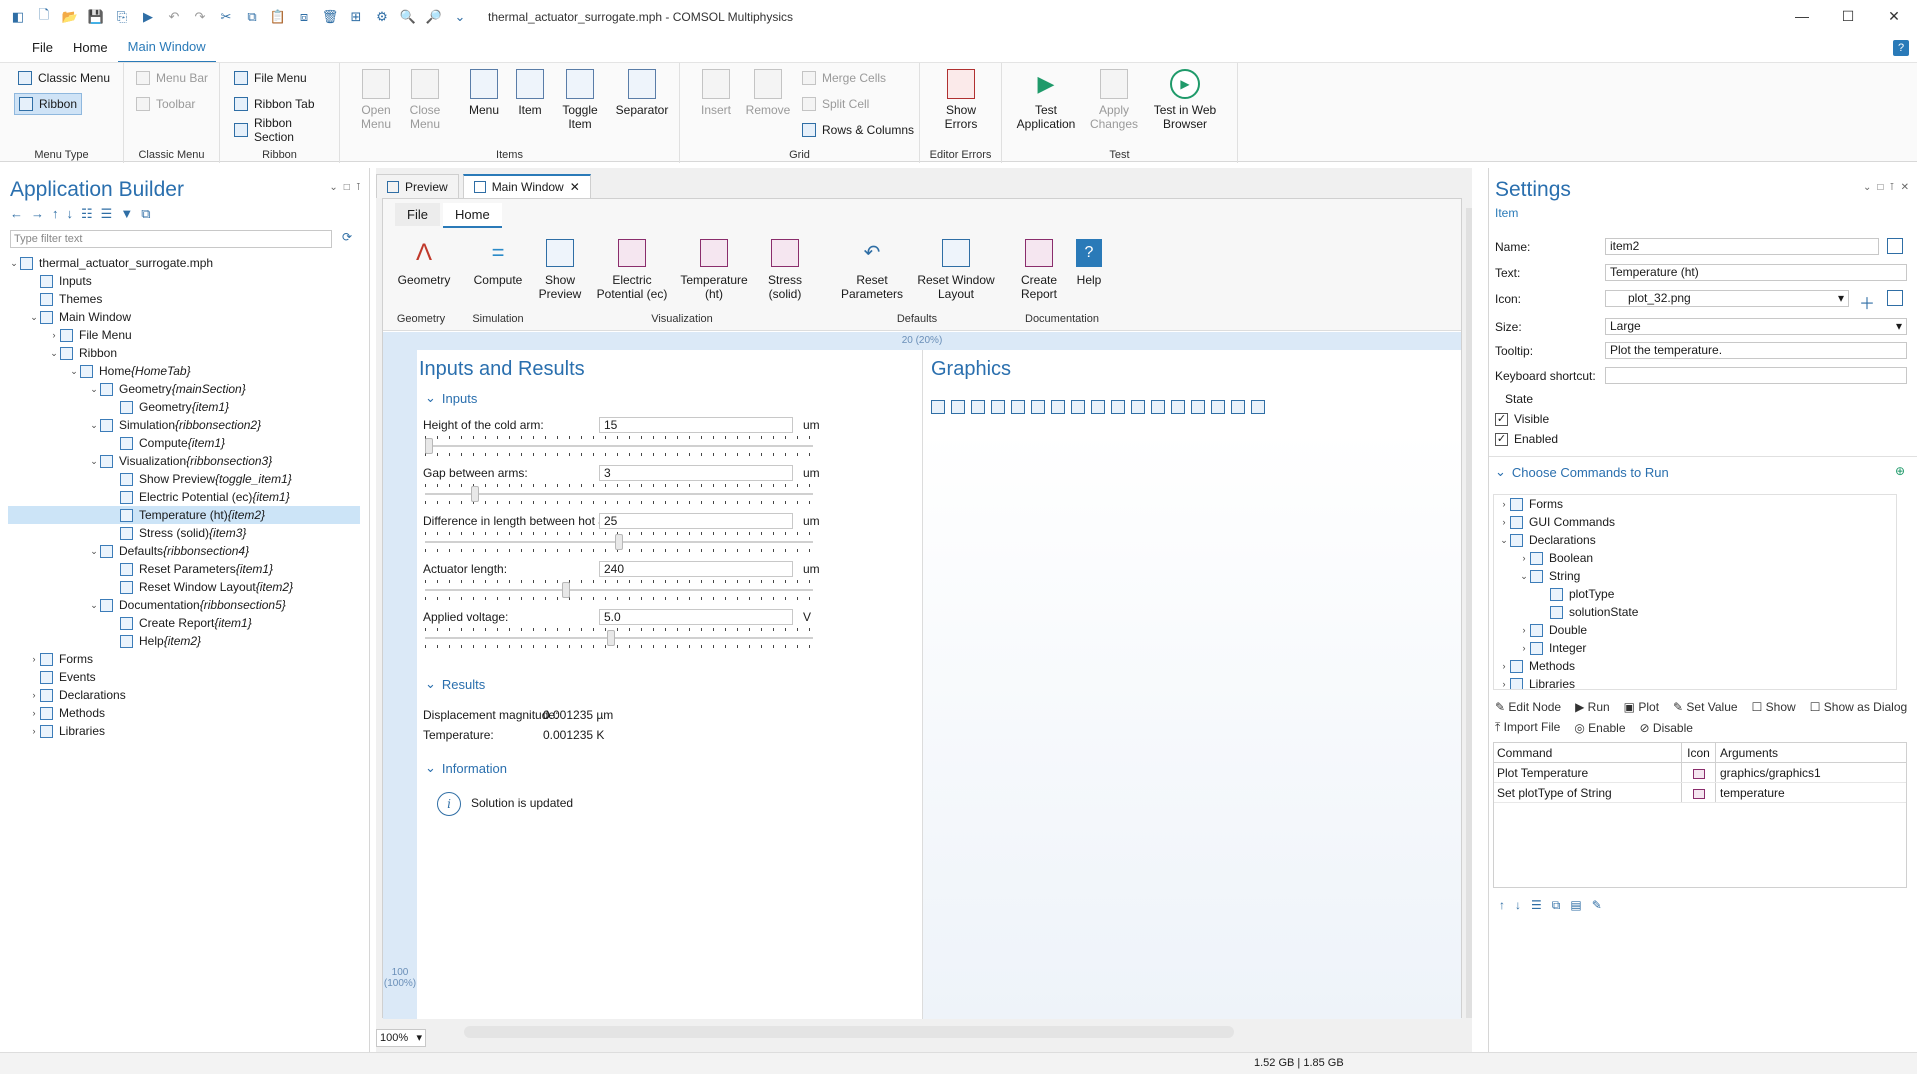  What do you see at coordinates (1895, 246) in the screenshot?
I see `edit-name-icon` at bounding box center [1895, 246].